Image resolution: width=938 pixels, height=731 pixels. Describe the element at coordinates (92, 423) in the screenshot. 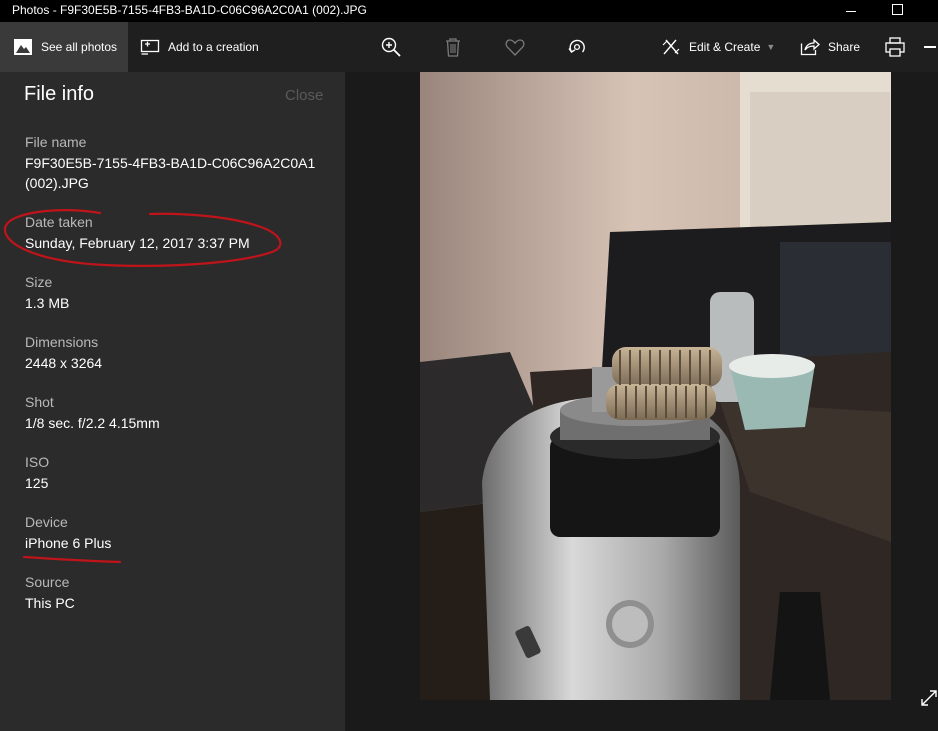

I see `shot-value: 1/8 sec. f/2.2 4.15mm` at that location.